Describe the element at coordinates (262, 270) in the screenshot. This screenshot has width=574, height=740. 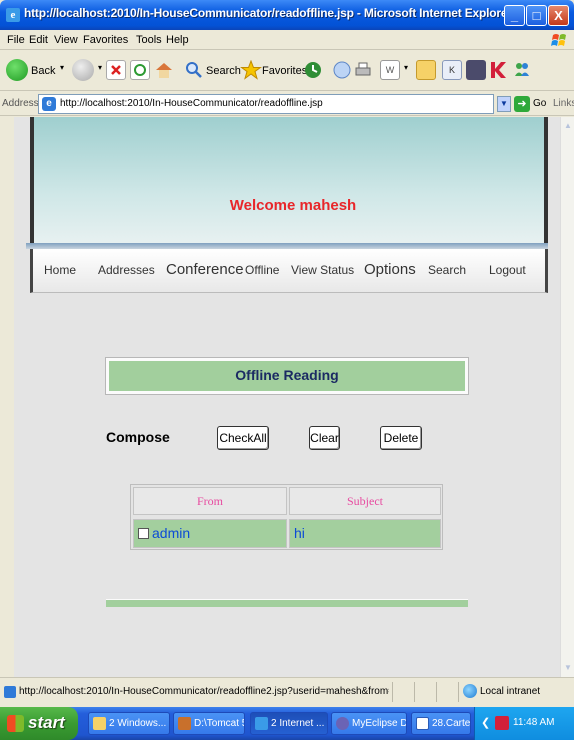
I see `nav-offline: Offline` at that location.